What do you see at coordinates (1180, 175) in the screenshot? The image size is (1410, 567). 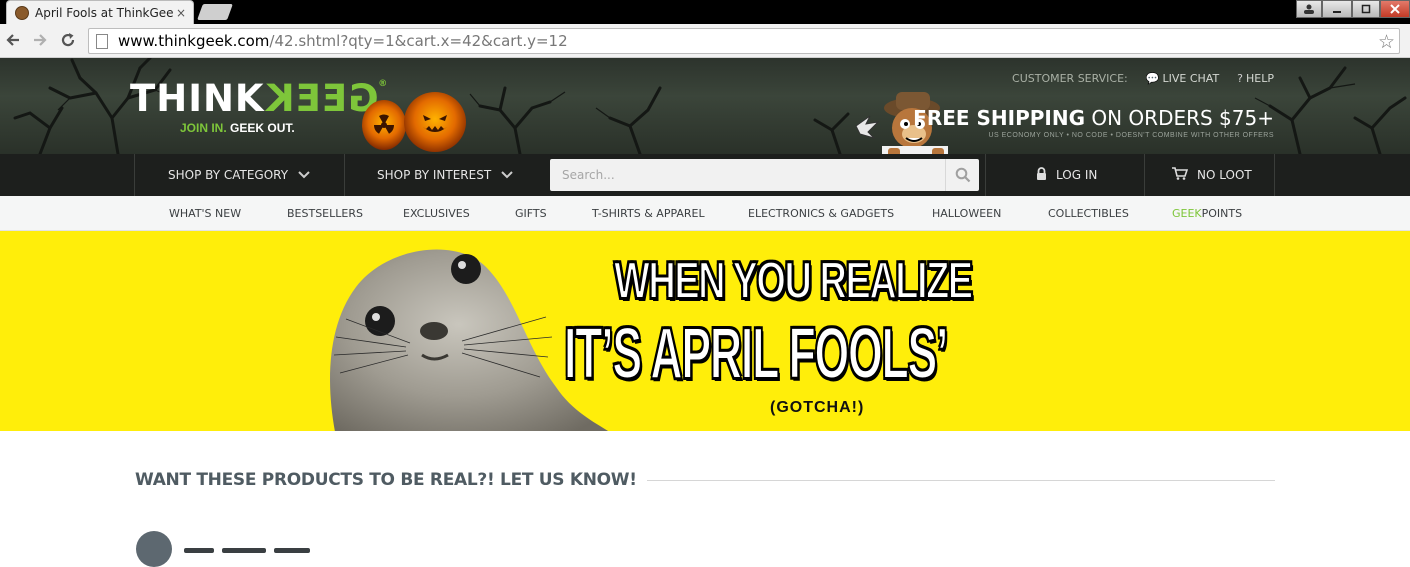 I see `shopping-cart-icon` at bounding box center [1180, 175].